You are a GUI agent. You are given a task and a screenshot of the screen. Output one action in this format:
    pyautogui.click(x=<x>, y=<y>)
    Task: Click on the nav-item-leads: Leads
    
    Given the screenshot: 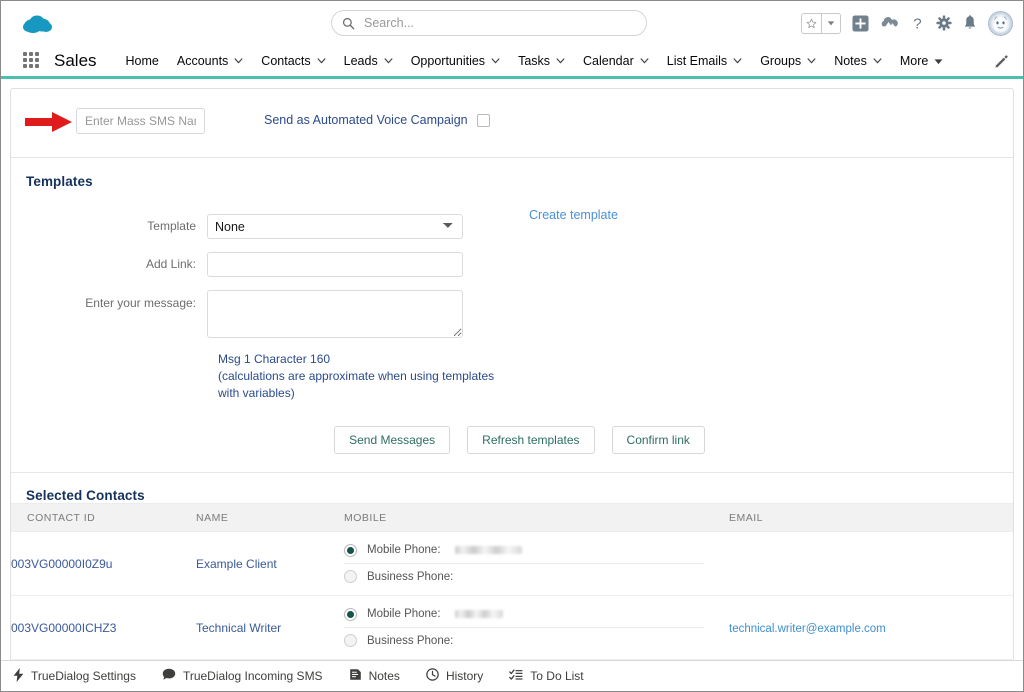 What is the action you would take?
    pyautogui.click(x=368, y=61)
    